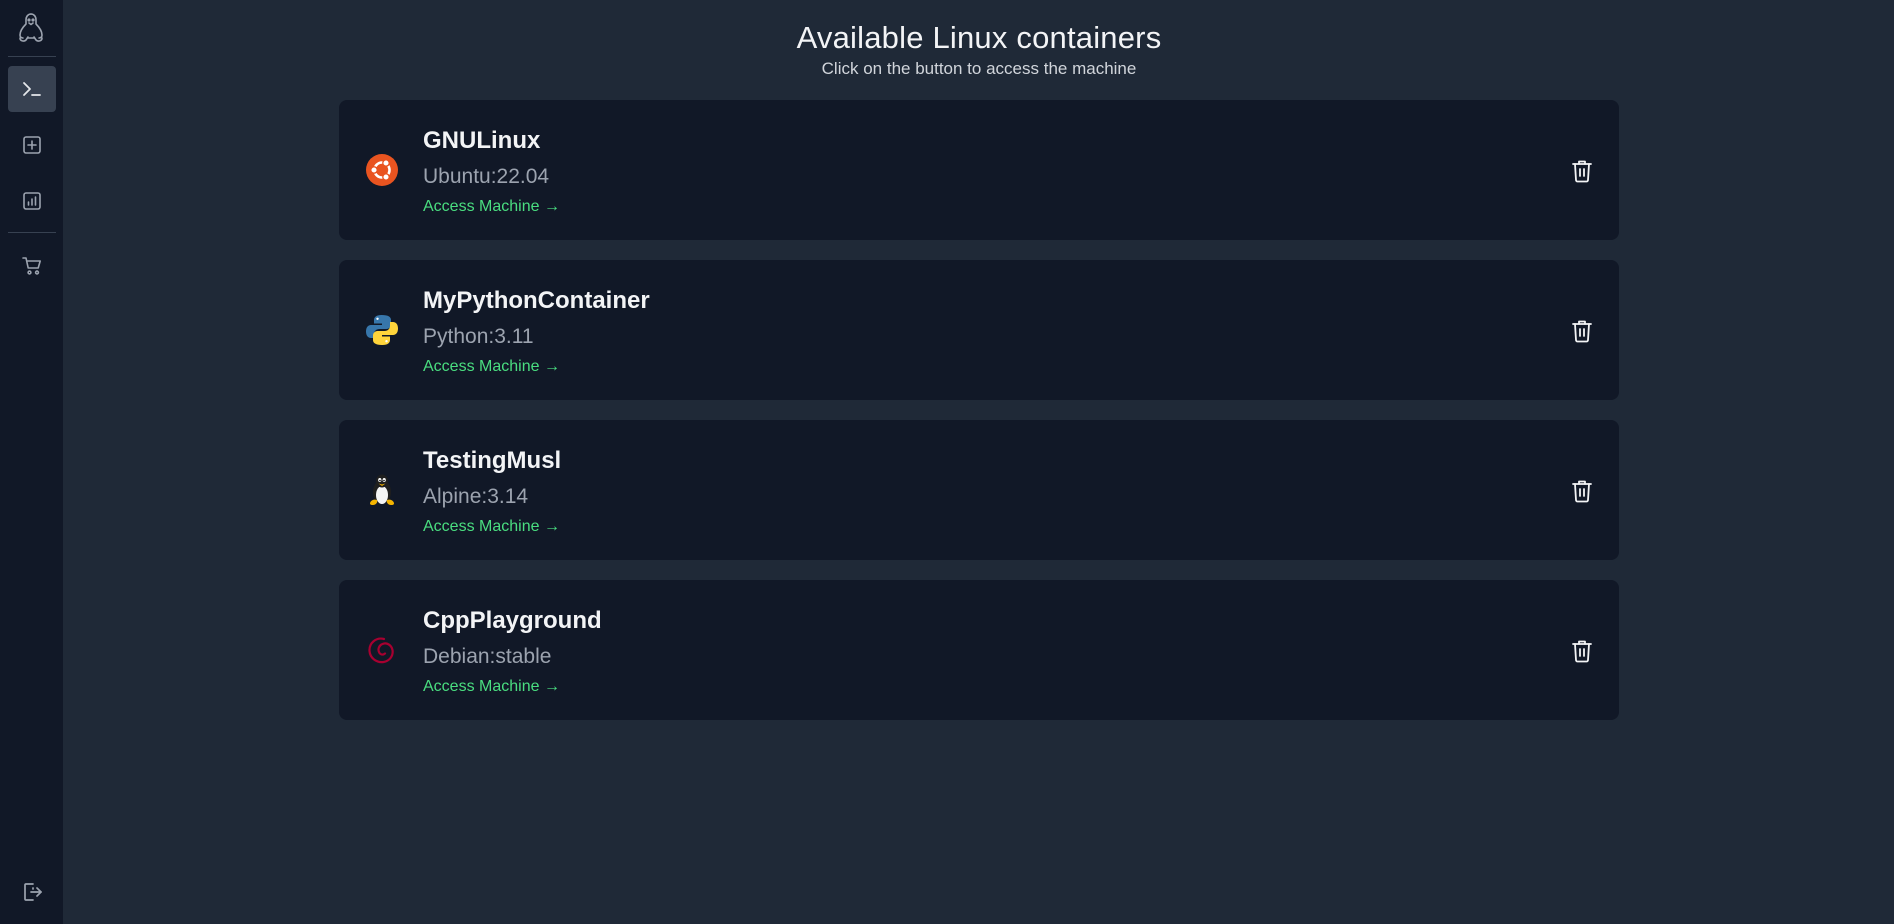 The width and height of the screenshot is (1894, 924). I want to click on sidebar-item-stats, so click(32, 201).